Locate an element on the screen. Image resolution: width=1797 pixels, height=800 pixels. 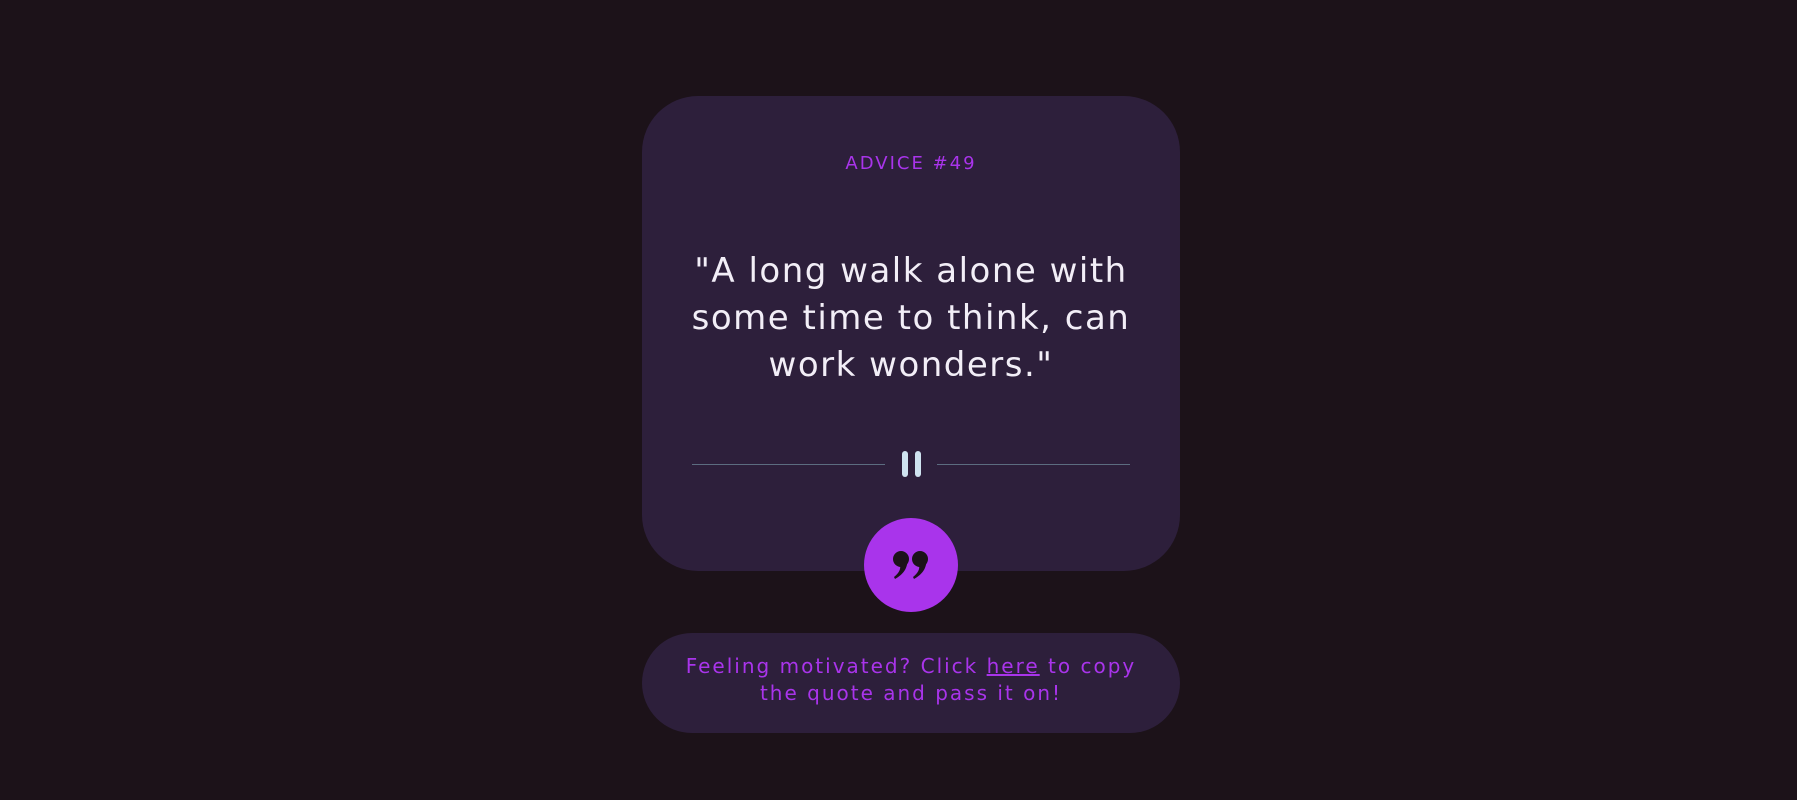
divider is located at coordinates (911, 464).